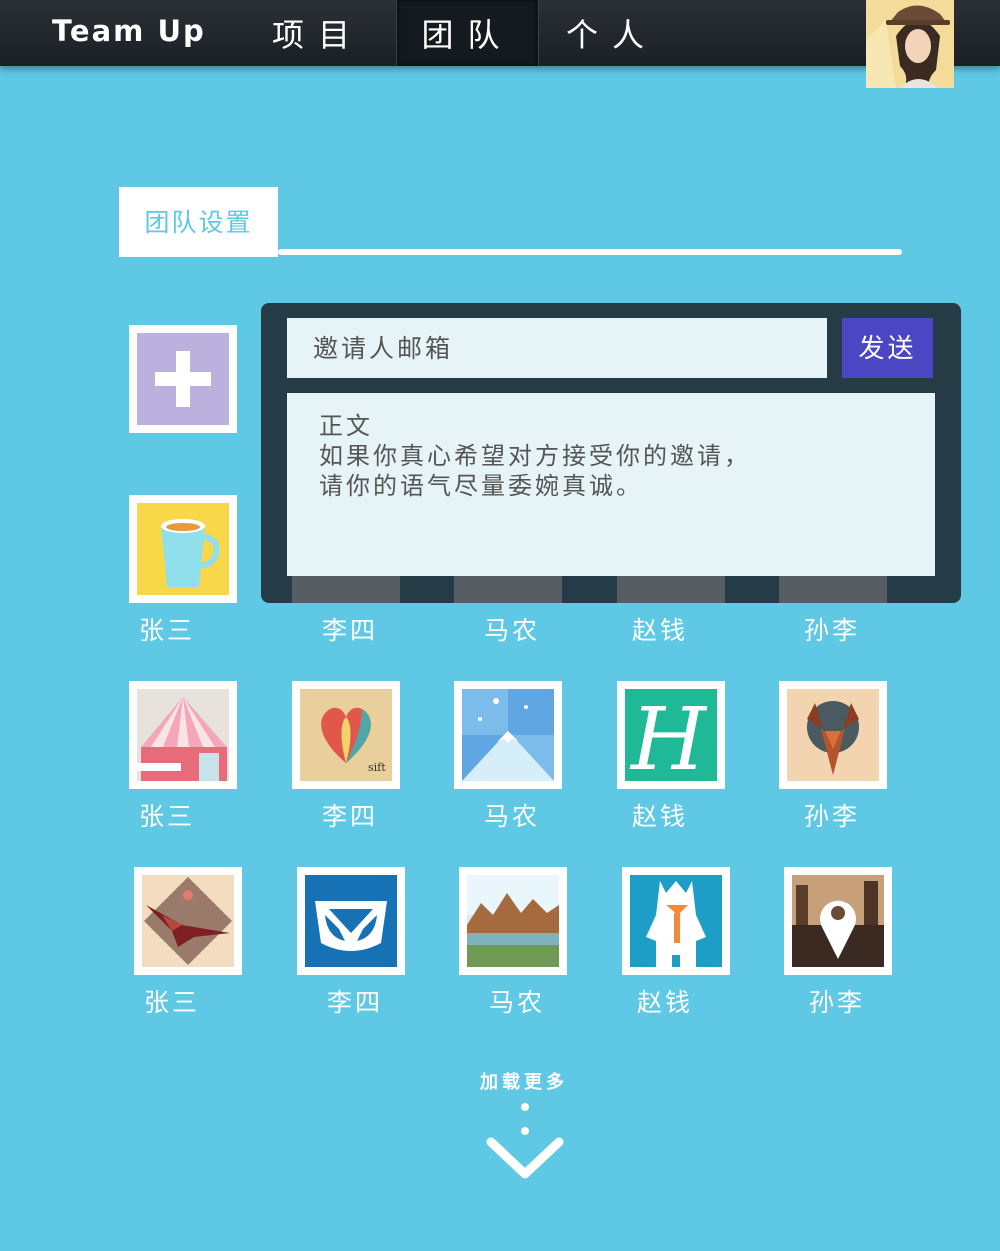  What do you see at coordinates (198, 222) in the screenshot?
I see `section-tab-team-settings: 团队设置` at bounding box center [198, 222].